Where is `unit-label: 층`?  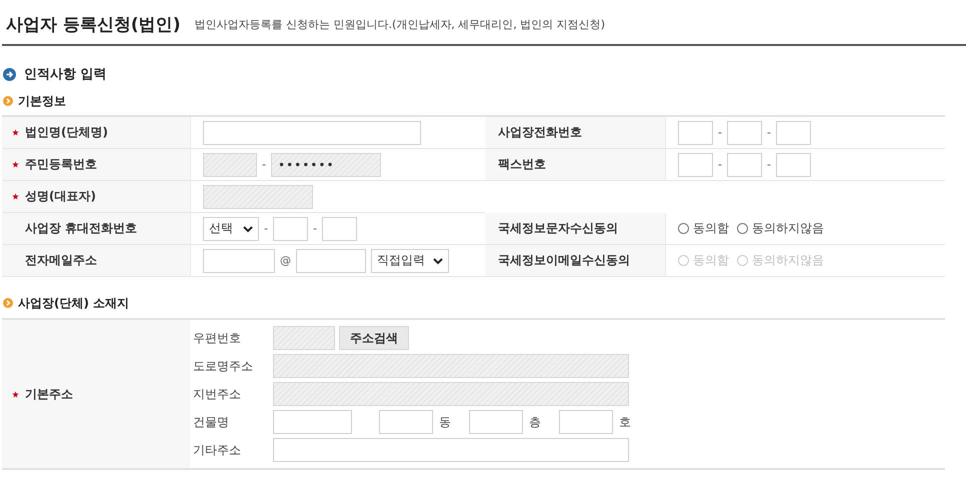
unit-label: 층 is located at coordinates (535, 422).